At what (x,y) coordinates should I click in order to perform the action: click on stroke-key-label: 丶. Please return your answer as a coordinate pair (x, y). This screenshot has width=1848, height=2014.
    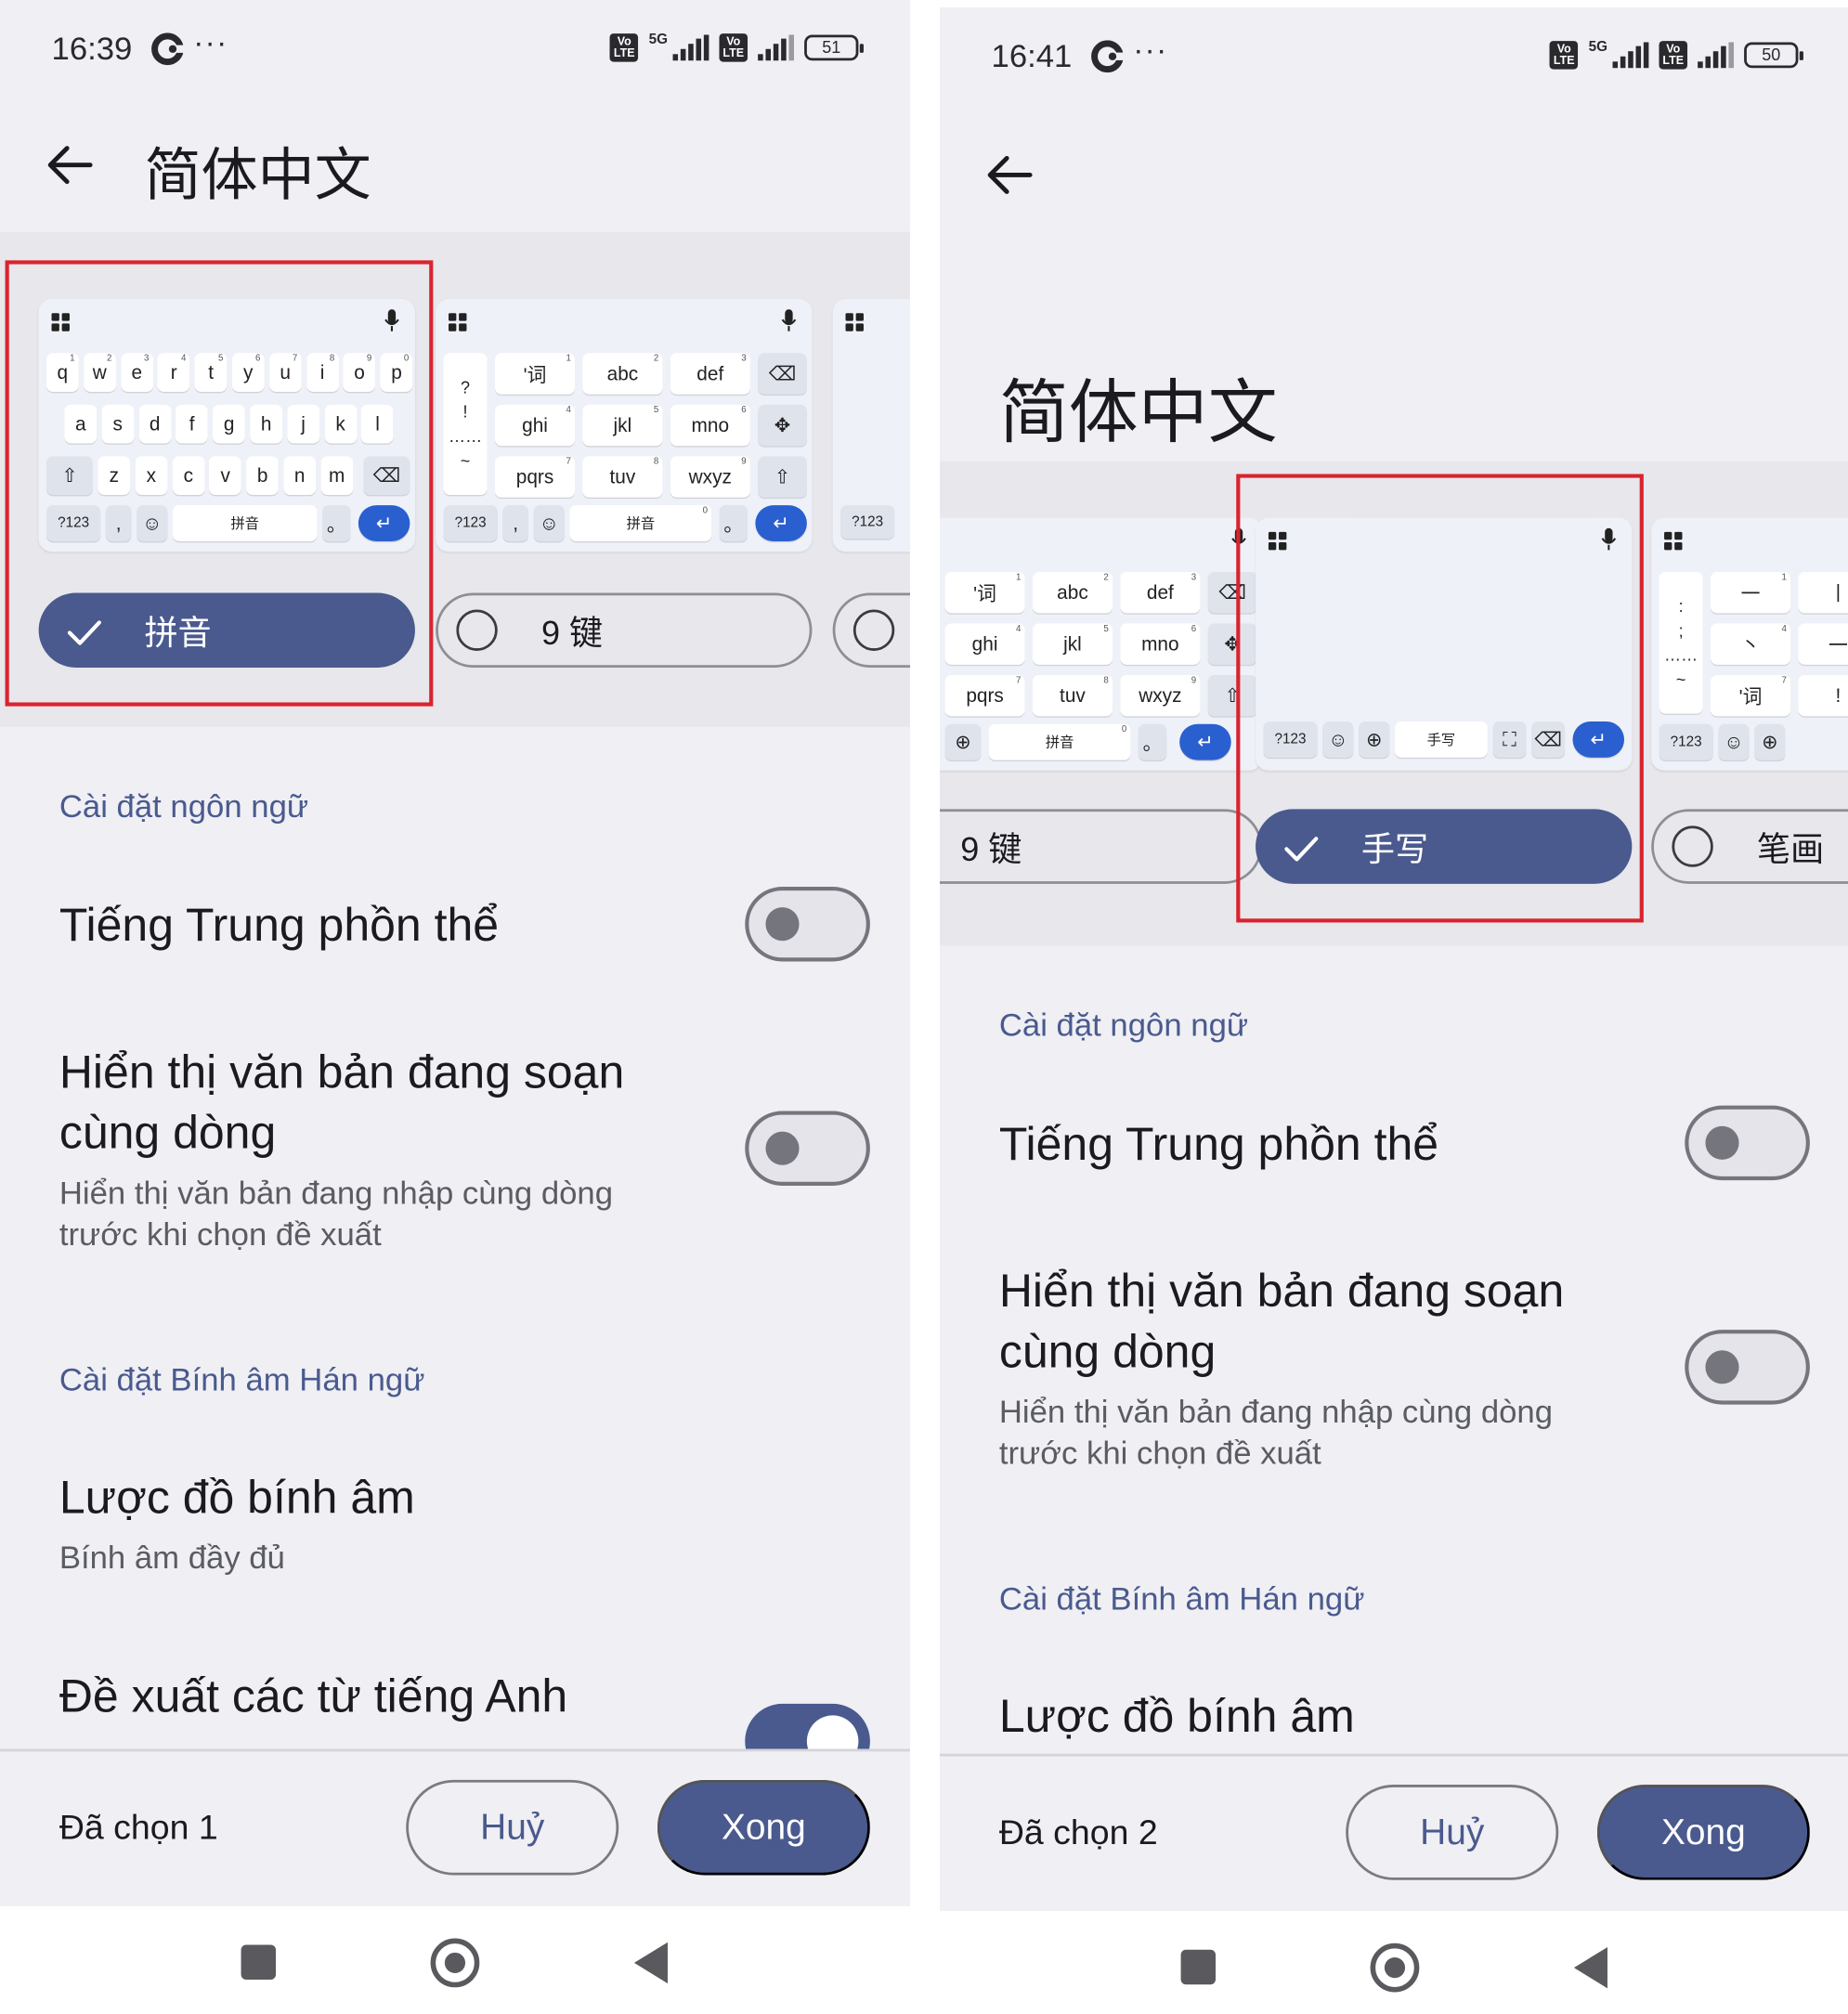
    Looking at the image, I should click on (1751, 645).